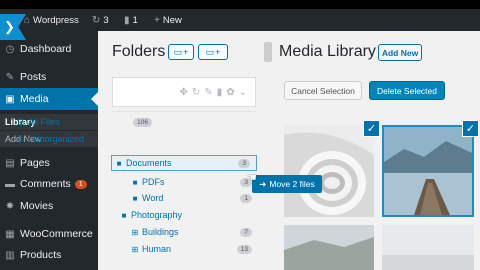 The width and height of the screenshot is (480, 270). Describe the element at coordinates (10, 163) in the screenshot. I see `pages-icon: ▤` at that location.